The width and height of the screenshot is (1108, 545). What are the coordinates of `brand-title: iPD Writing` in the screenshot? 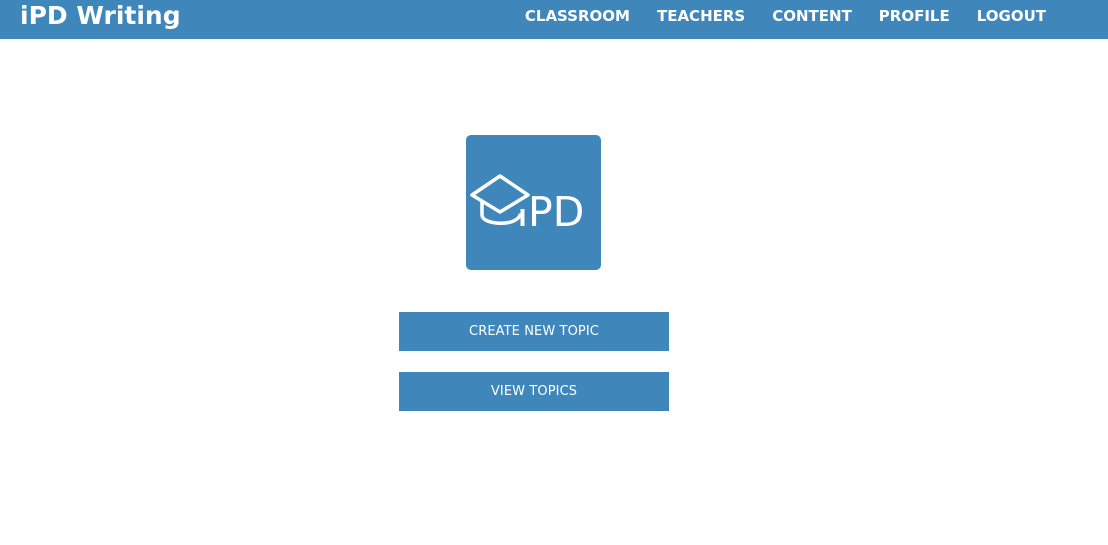 It's located at (100, 16).